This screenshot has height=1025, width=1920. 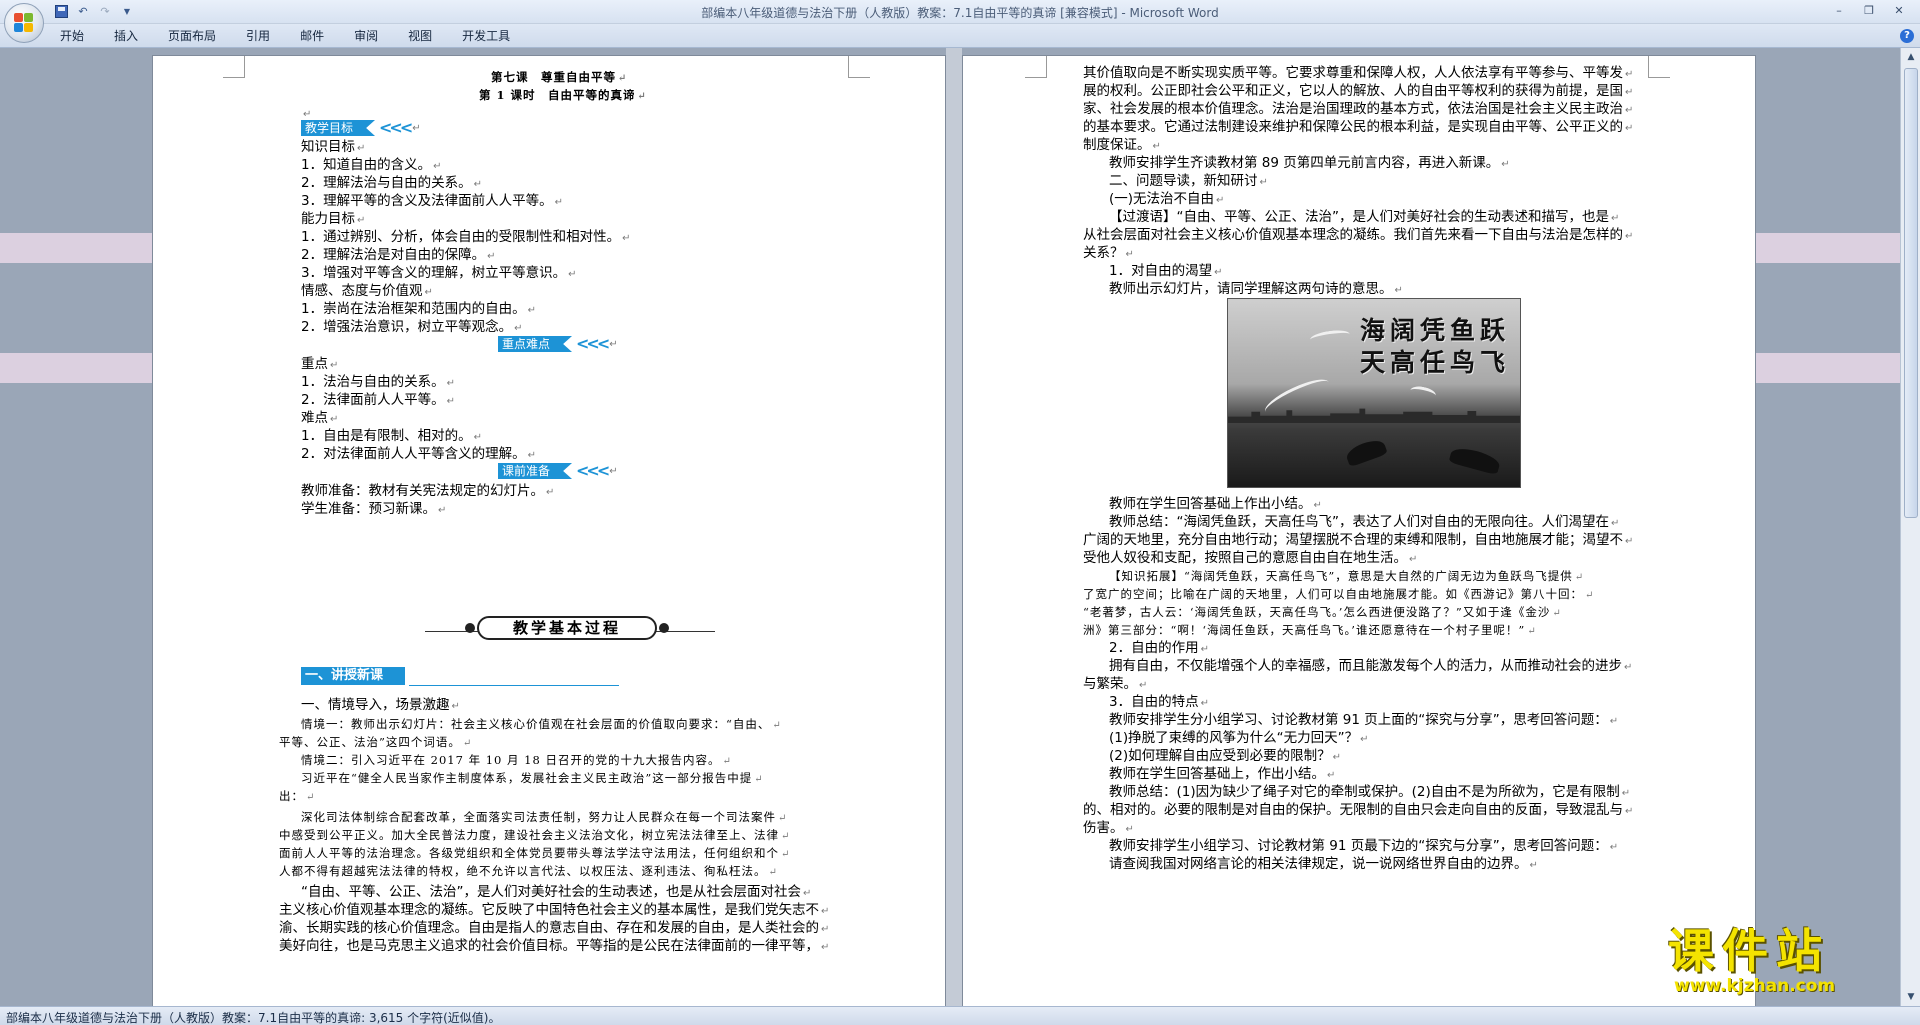 I want to click on office-logo-icon, so click(x=24, y=23).